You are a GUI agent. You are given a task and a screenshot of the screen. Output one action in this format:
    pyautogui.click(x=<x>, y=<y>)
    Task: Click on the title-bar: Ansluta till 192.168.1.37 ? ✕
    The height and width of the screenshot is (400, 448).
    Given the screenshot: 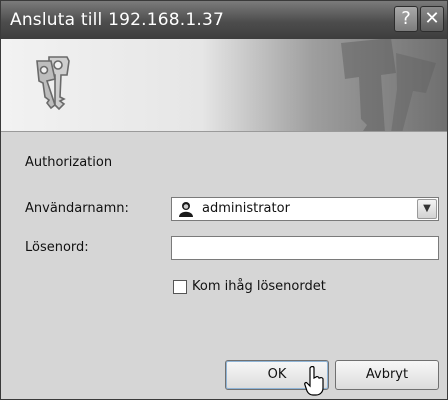 What is the action you would take?
    pyautogui.click(x=224, y=20)
    